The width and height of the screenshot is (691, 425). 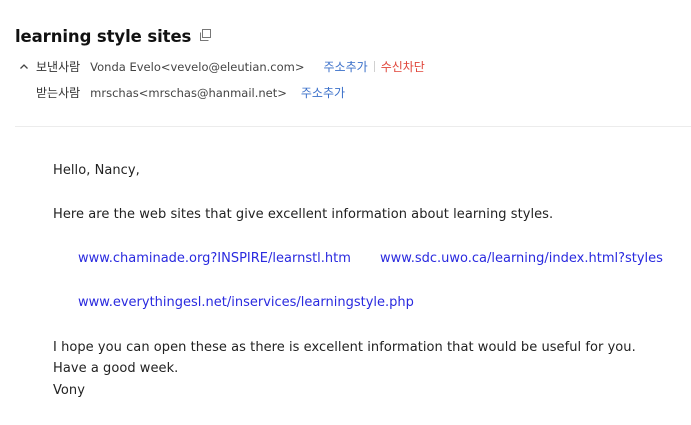 I want to click on mail-subject: learning style sites, so click(x=103, y=36).